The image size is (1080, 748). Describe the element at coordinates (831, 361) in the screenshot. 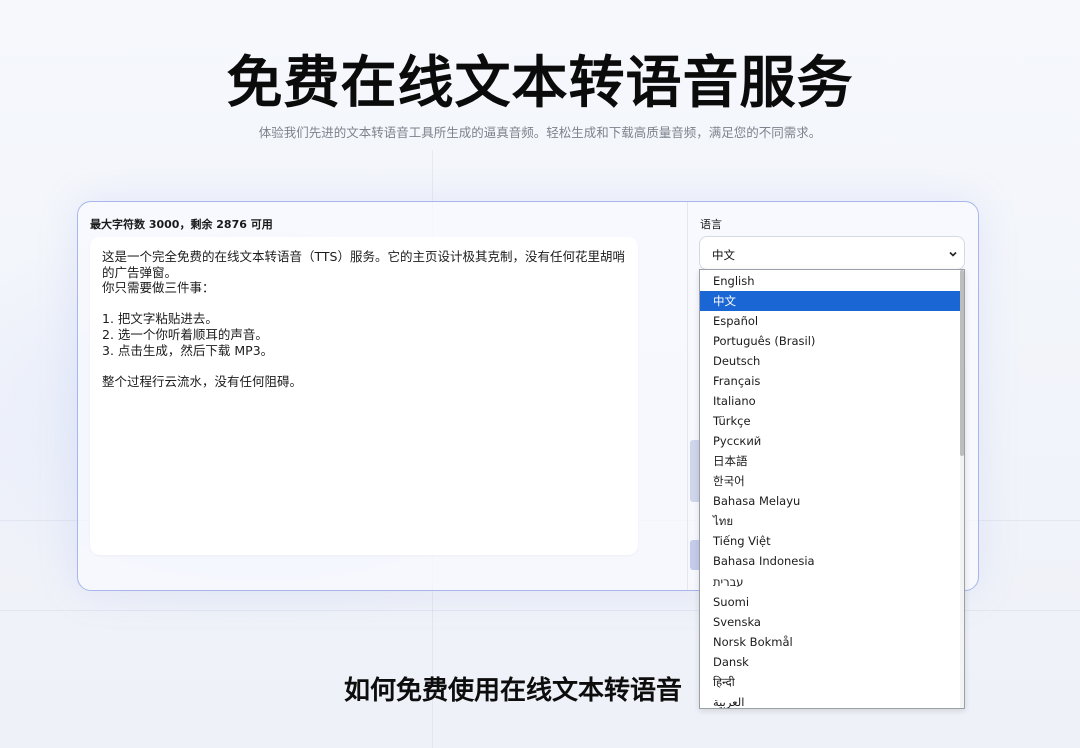

I see `language-option: Deutsch` at that location.